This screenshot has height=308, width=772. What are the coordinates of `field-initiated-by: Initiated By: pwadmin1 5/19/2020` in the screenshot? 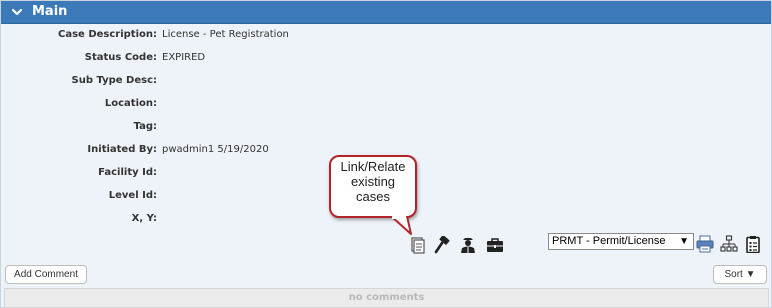 It's located at (301, 150).